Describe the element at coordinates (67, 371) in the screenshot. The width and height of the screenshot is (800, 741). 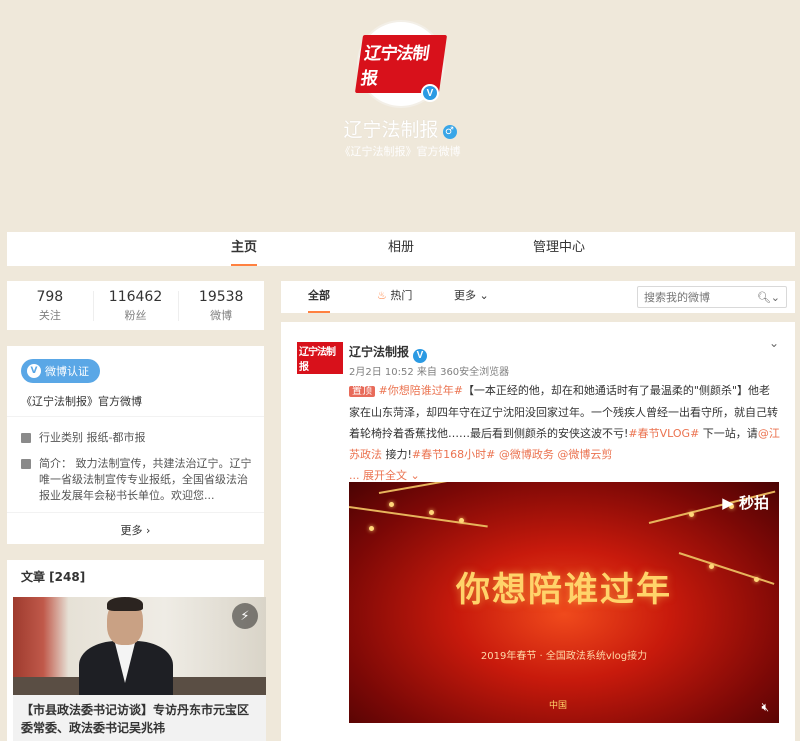
I see `verify-label: 微博认证` at that location.